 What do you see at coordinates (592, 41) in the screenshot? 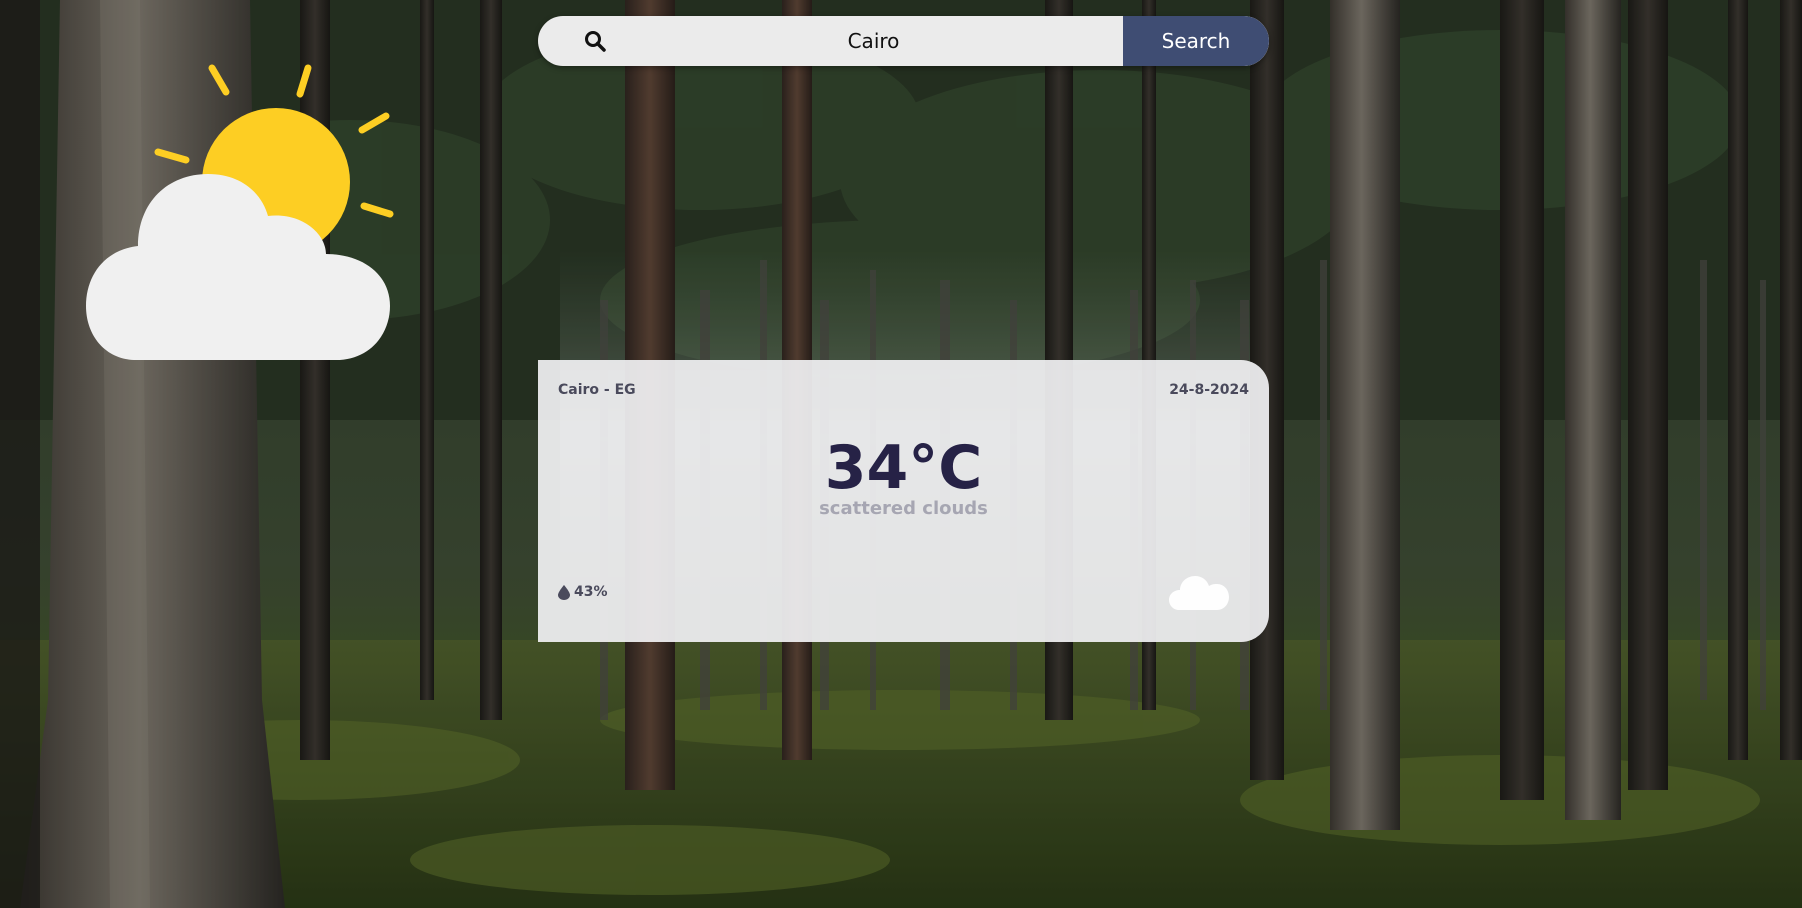
I see `search-icon` at bounding box center [592, 41].